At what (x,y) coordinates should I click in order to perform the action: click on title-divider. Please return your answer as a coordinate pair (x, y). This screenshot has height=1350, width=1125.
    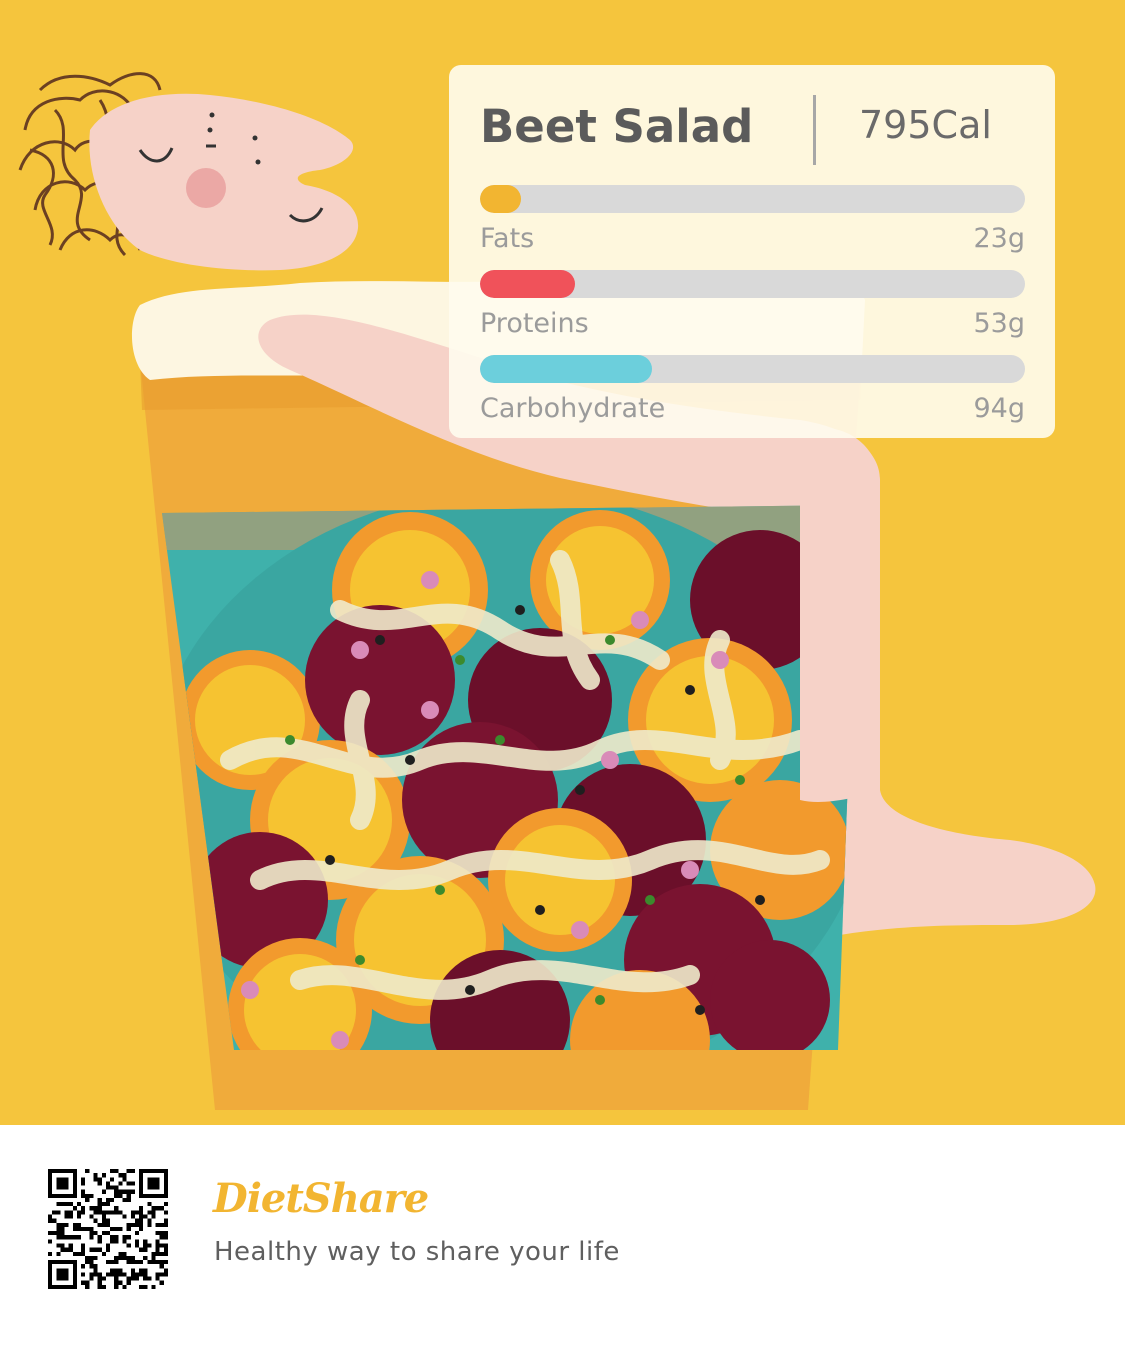
    Looking at the image, I should click on (814, 130).